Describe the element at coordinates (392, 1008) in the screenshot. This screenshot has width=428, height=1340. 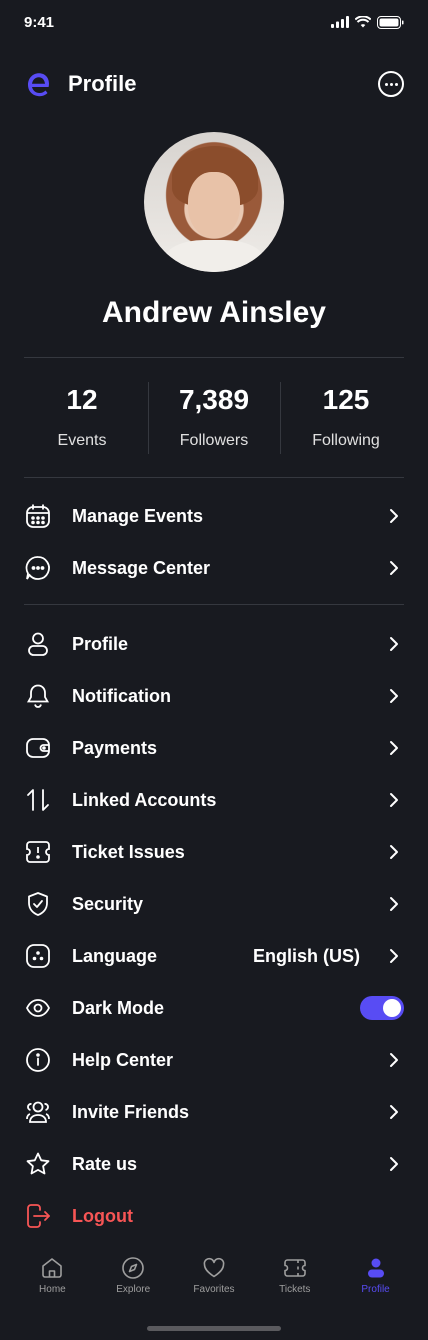
I see `toggle-knob` at that location.